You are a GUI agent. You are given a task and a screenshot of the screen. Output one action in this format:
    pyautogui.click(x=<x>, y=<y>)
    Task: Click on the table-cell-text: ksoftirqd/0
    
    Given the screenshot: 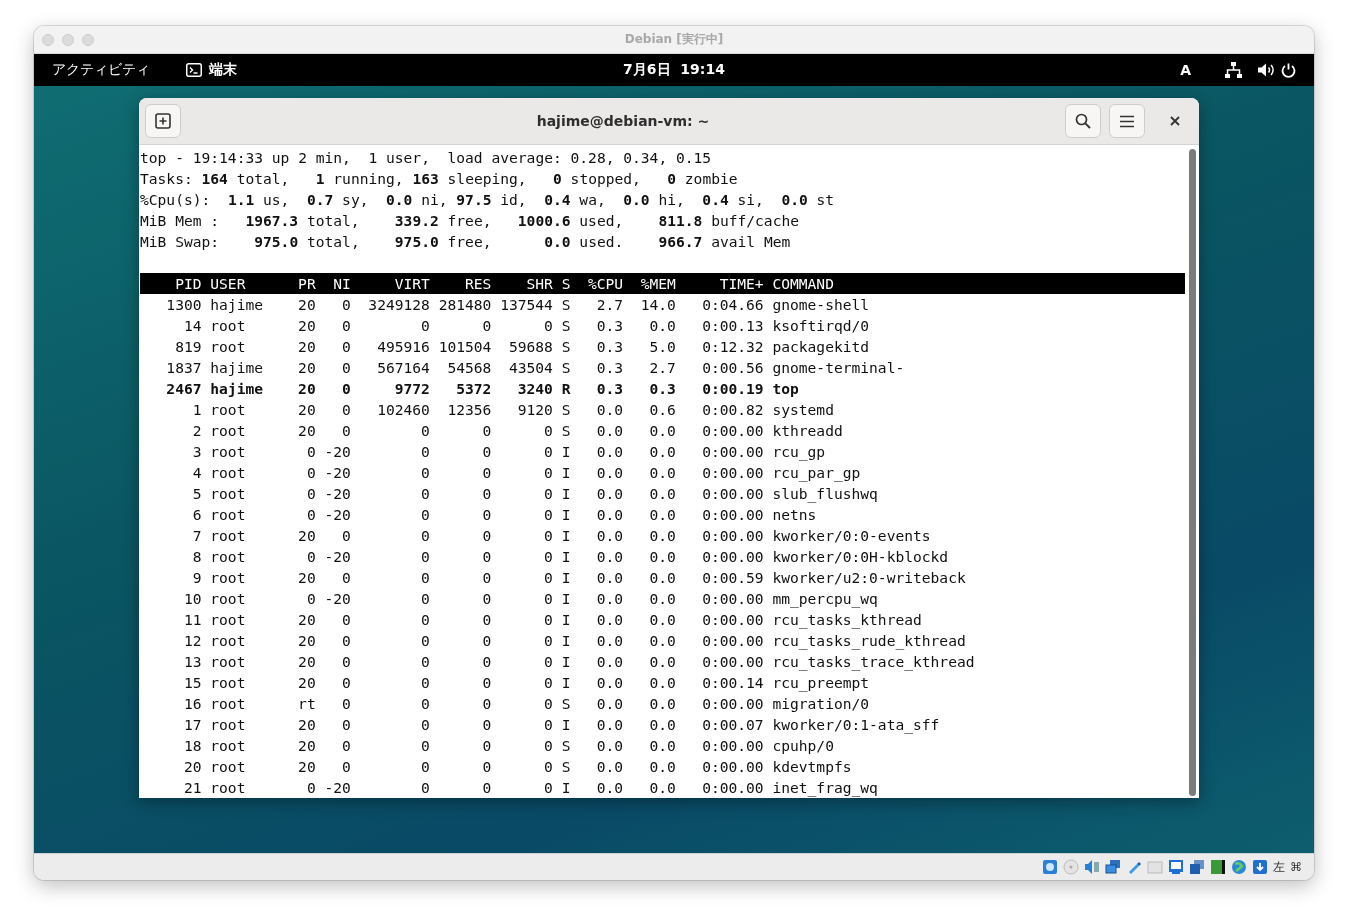 What is the action you would take?
    pyautogui.click(x=821, y=326)
    